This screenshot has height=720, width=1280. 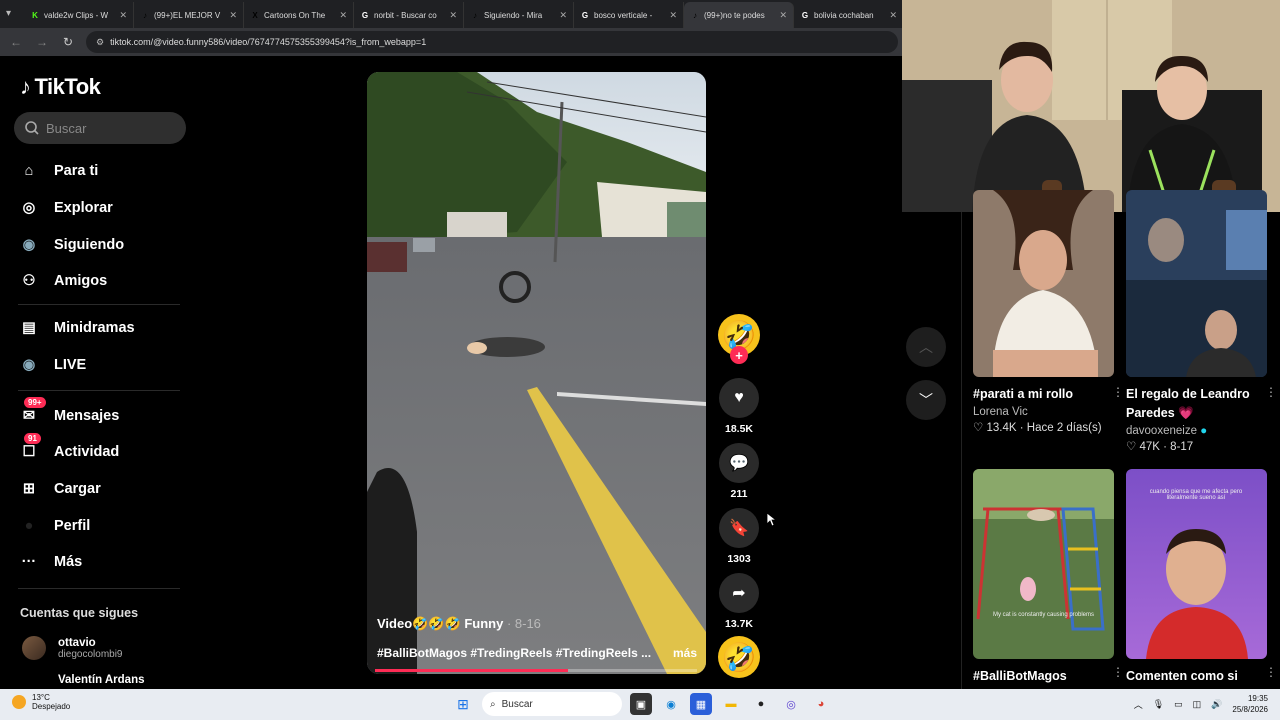 What do you see at coordinates (641, 704) in the screenshot?
I see `task-view-icon: ▣` at bounding box center [641, 704].